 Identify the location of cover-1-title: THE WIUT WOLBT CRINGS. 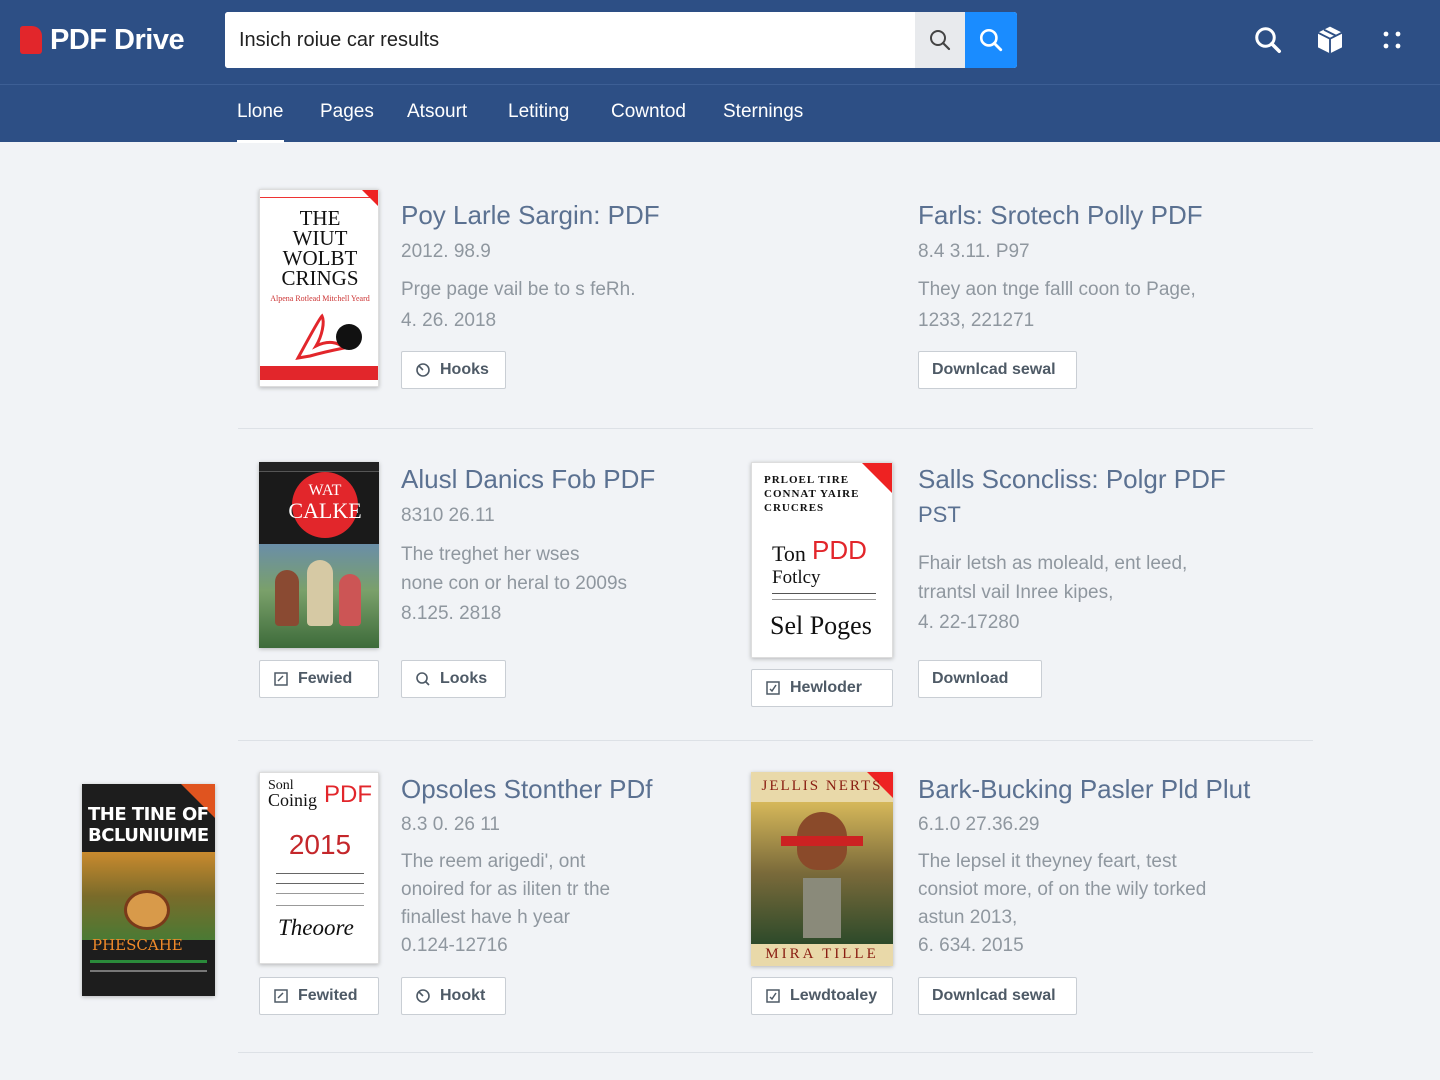
(320, 248).